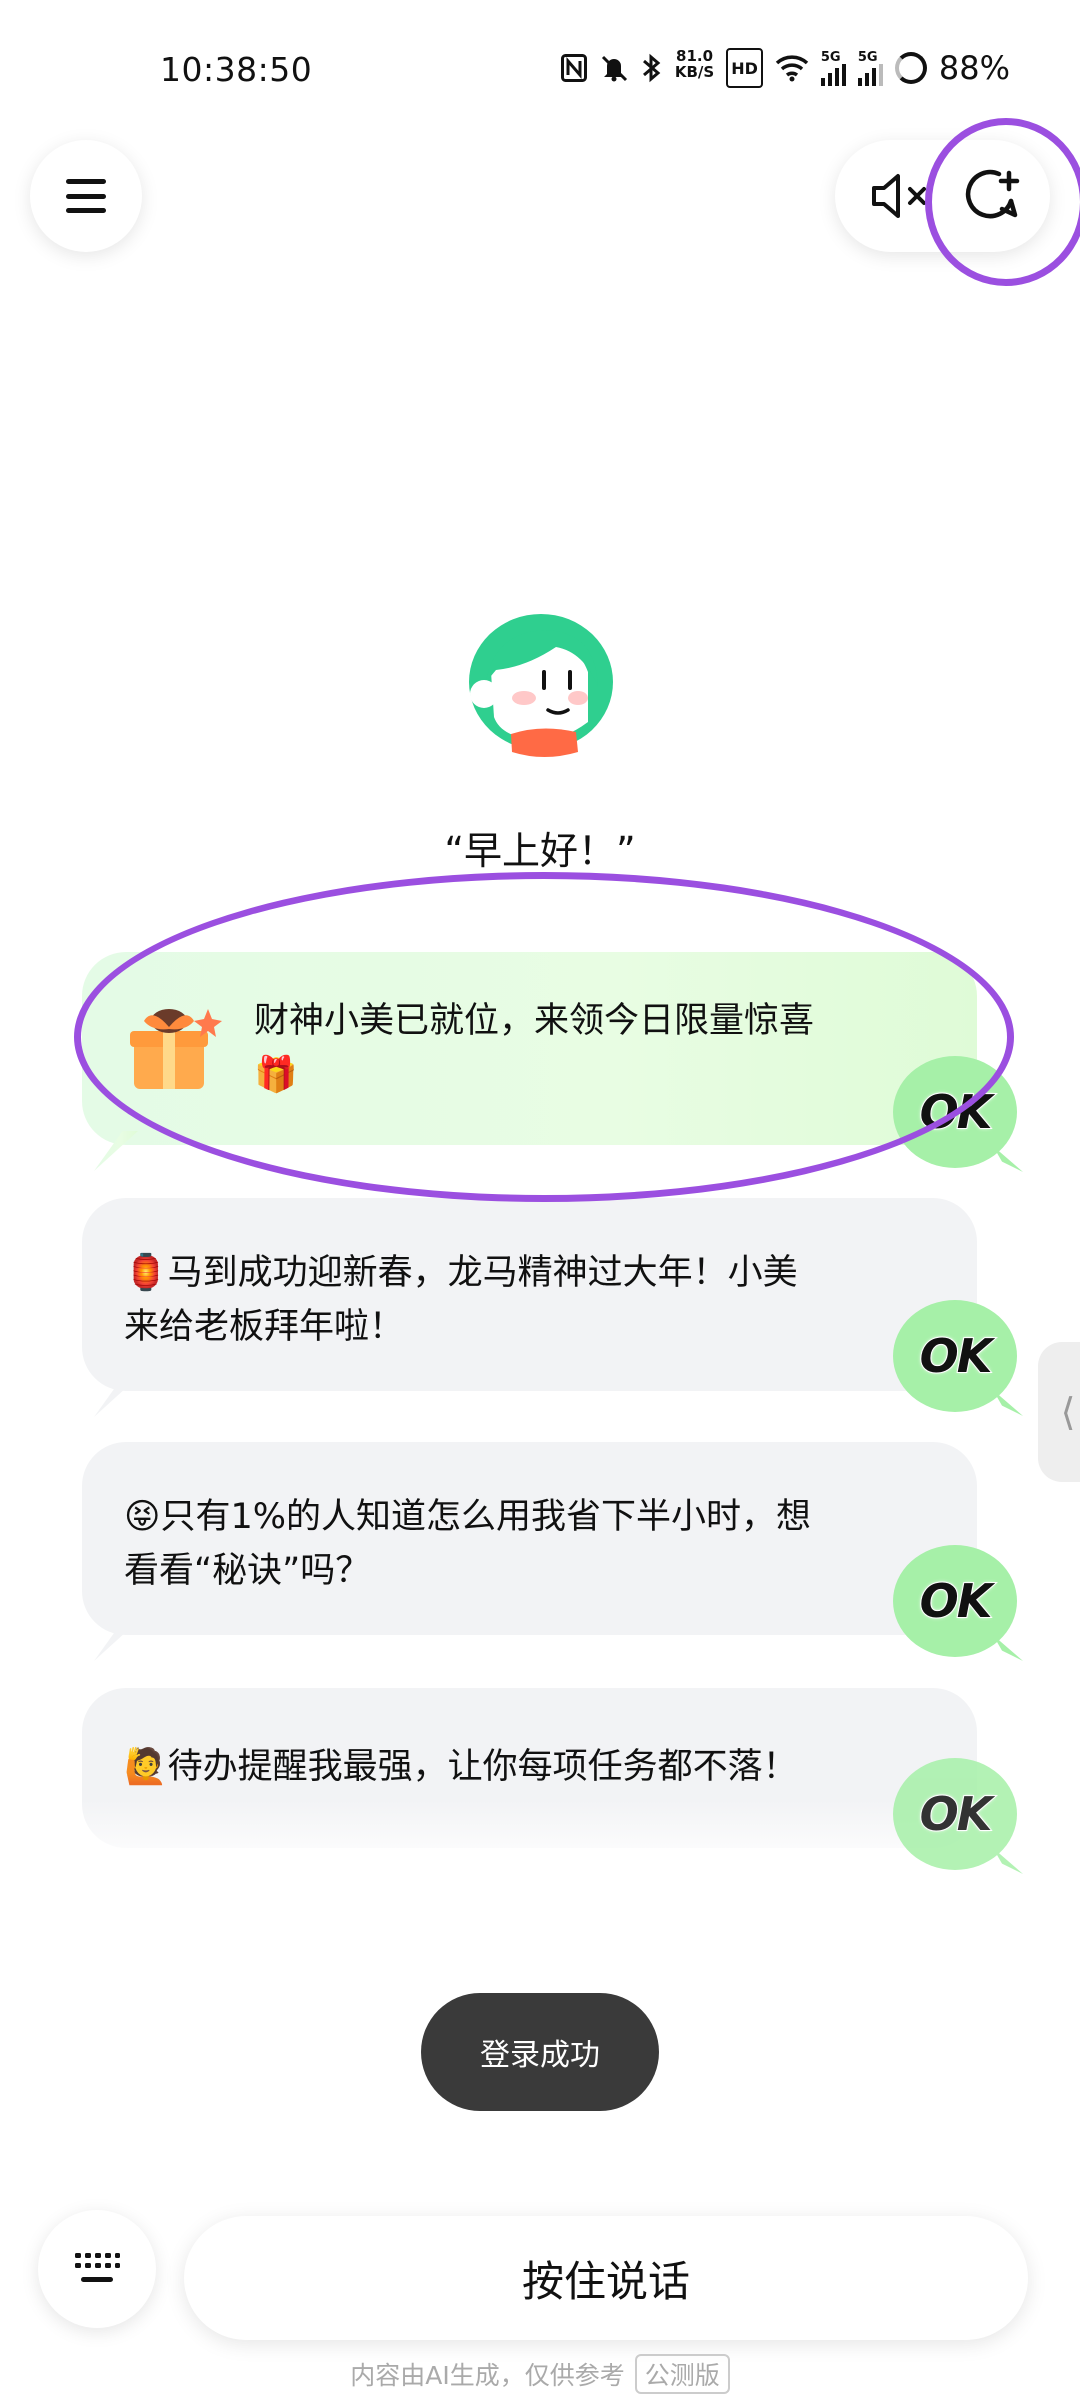 Image resolution: width=1080 pixels, height=2400 pixels. What do you see at coordinates (867, 57) in the screenshot?
I see `network-type-2: 5G` at bounding box center [867, 57].